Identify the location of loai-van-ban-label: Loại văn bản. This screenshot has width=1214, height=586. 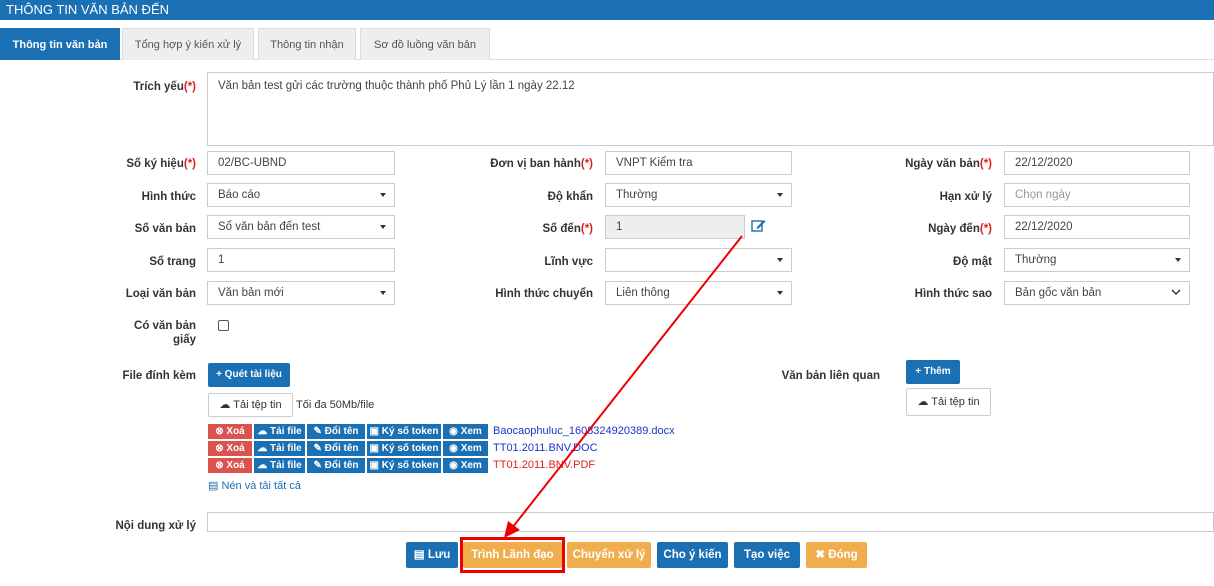
(160, 294).